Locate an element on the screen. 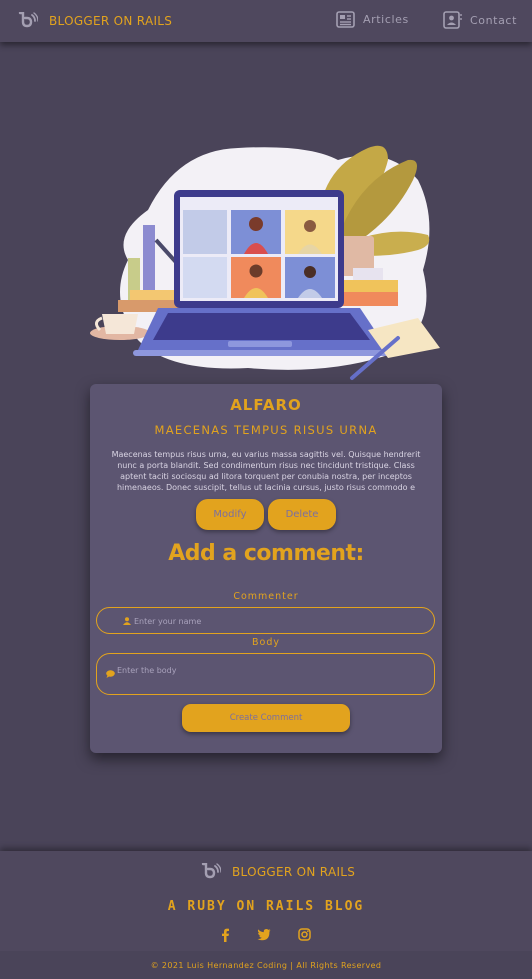 This screenshot has height=979, width=532. body-placeholder: Enter the body is located at coordinates (147, 670).